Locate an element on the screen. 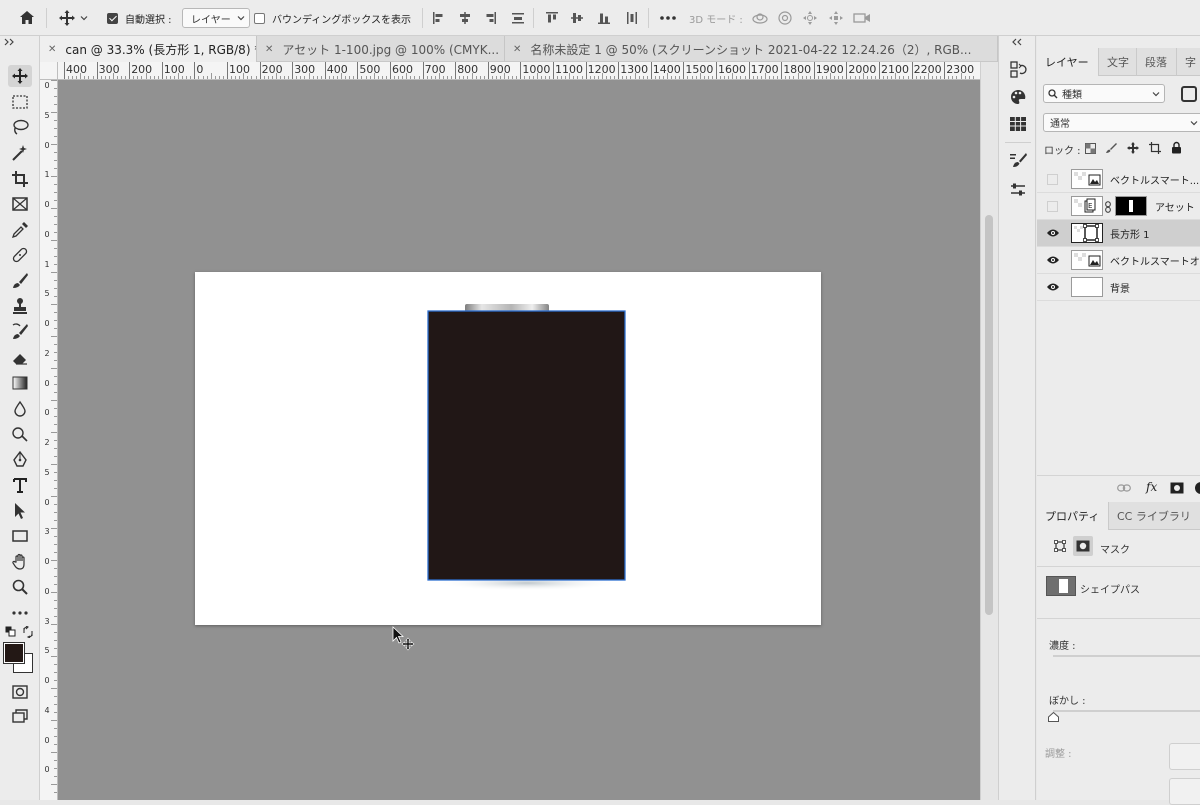 This screenshot has height=805, width=1200. dodge-tool is located at coordinates (20, 434).